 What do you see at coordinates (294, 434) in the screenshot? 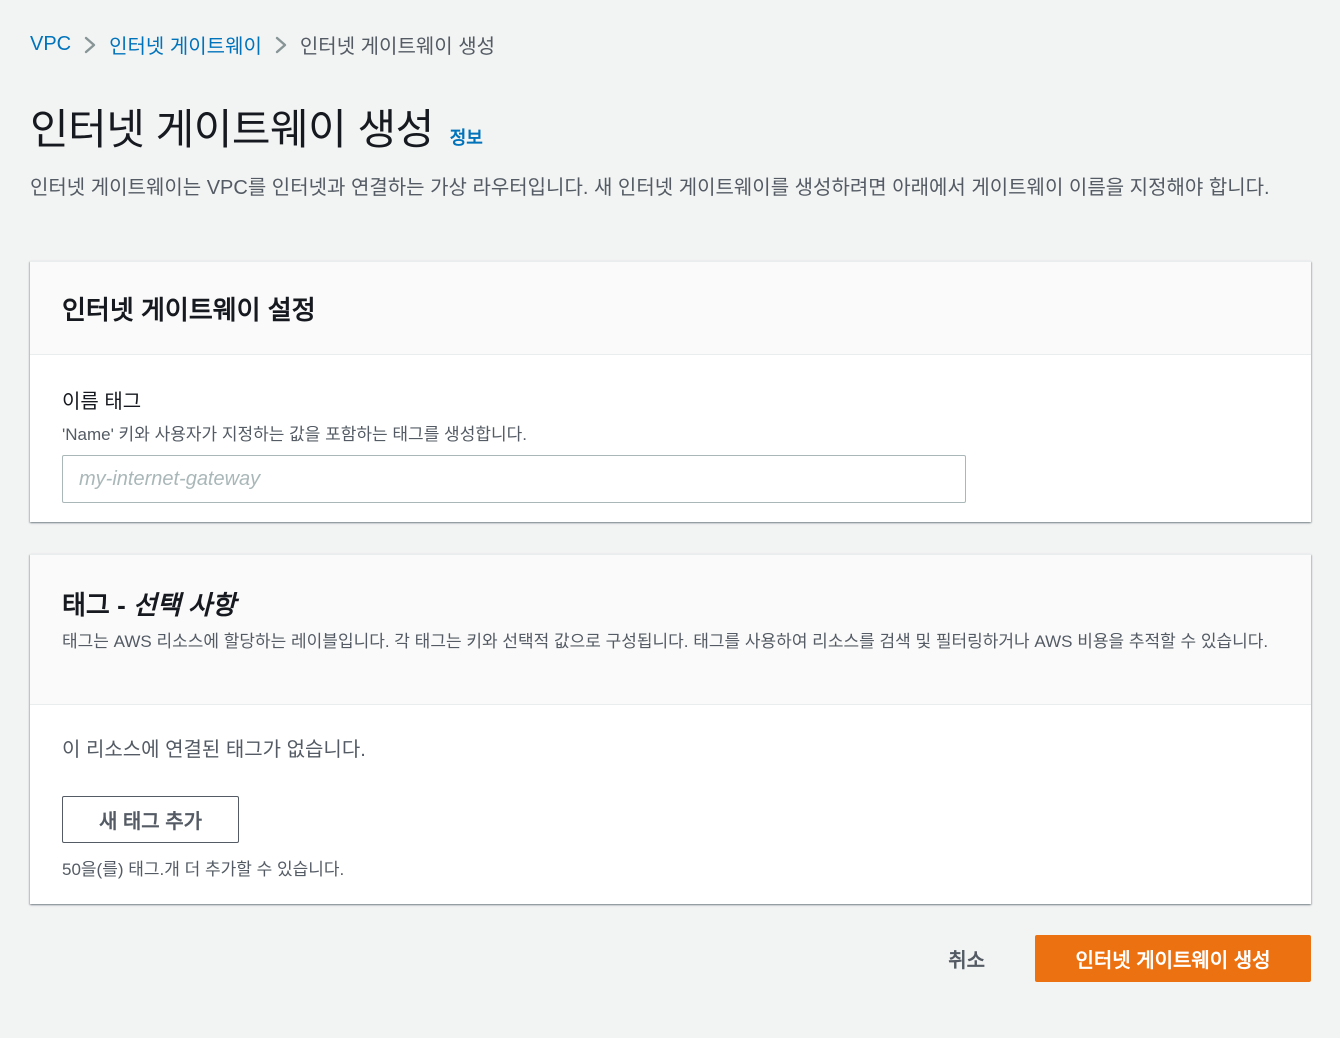
I see `name-tag-description: 'Name' 키와 사용자가 지정하는 값을 포함하는 태그를 생성합니다.` at bounding box center [294, 434].